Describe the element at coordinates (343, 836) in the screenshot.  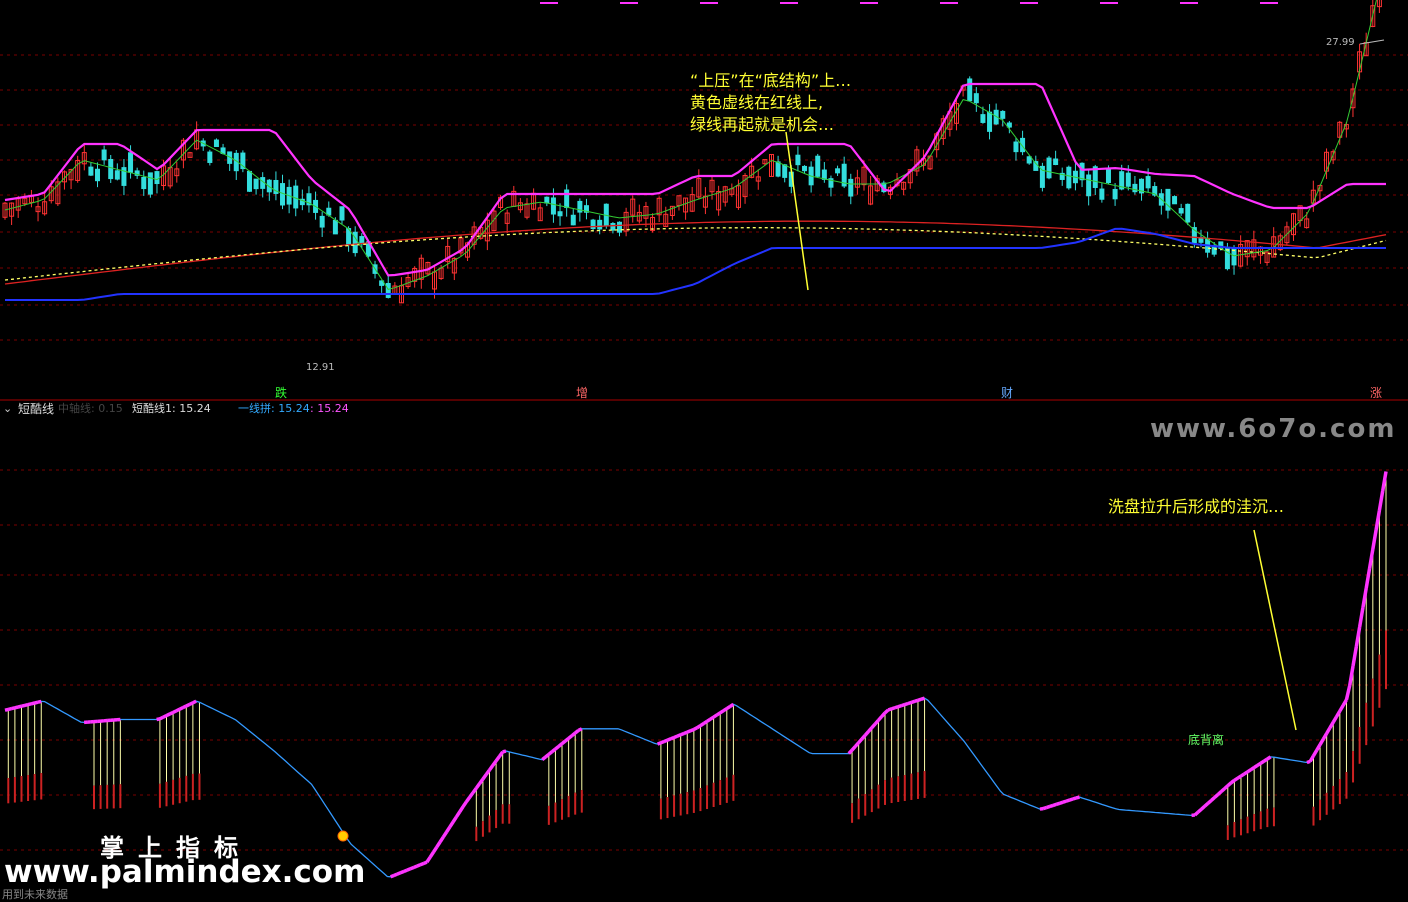
I see `buy-signal-dot` at that location.